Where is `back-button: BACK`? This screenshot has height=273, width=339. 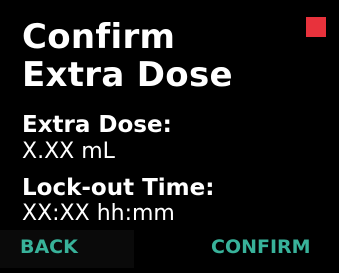
back-button: BACK is located at coordinates (67, 249).